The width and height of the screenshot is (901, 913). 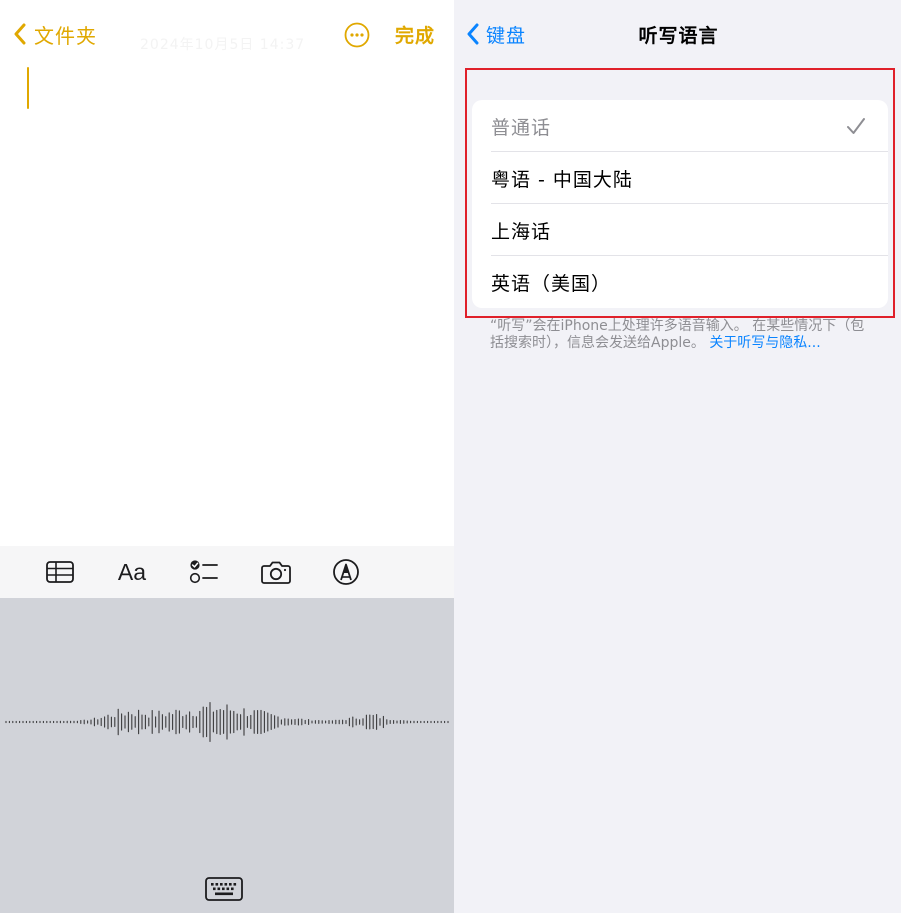 What do you see at coordinates (227, 34) in the screenshot?
I see `notes-navigation-bar: 文件夹 2024年10月5日 14:37 完成` at bounding box center [227, 34].